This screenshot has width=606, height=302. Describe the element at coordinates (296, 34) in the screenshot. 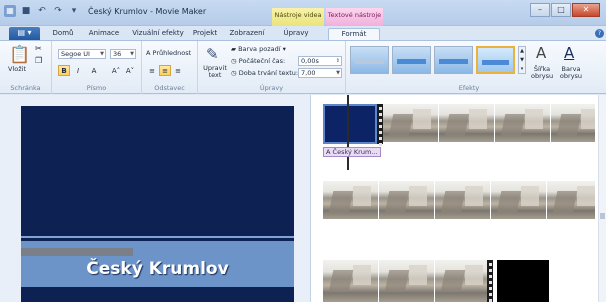

I see `tab-edit: Úpravy` at that location.